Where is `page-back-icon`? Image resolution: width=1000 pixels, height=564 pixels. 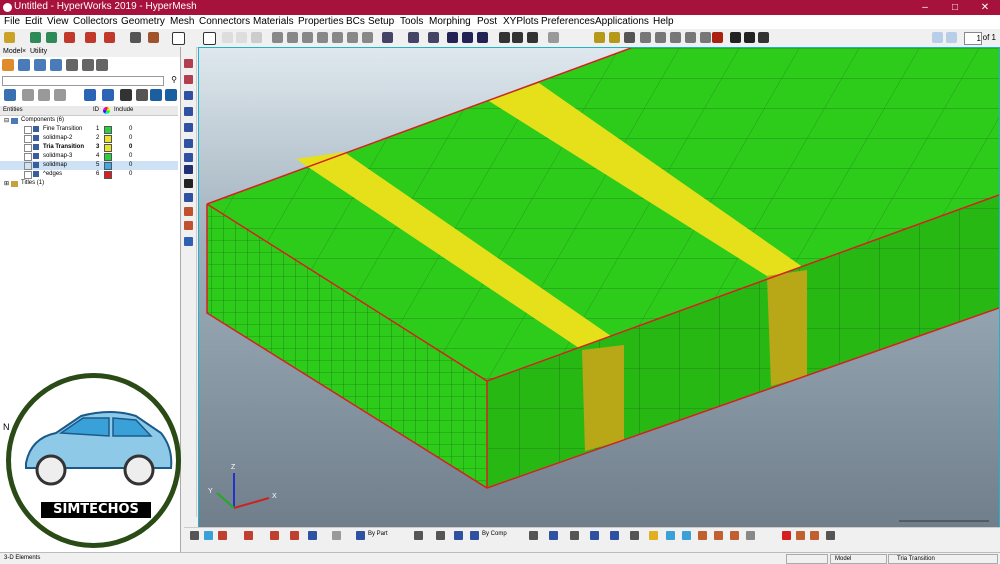 page-back-icon is located at coordinates (937, 37).